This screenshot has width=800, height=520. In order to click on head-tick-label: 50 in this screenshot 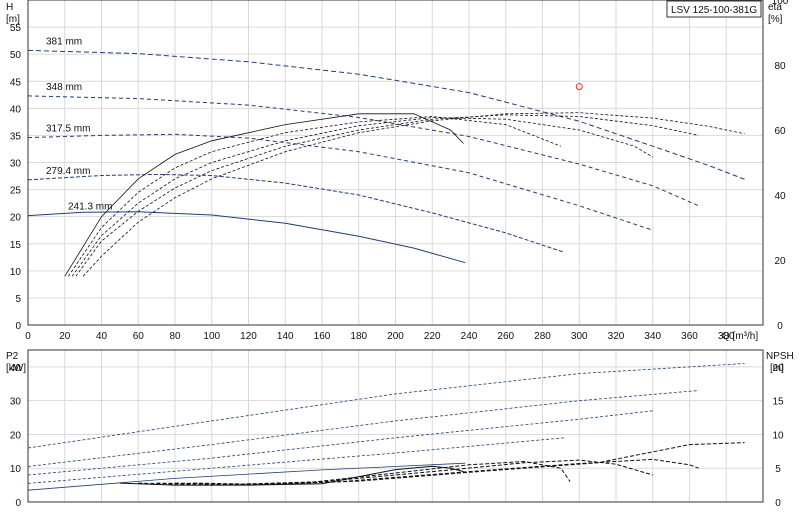, I will do `click(16, 55)`.